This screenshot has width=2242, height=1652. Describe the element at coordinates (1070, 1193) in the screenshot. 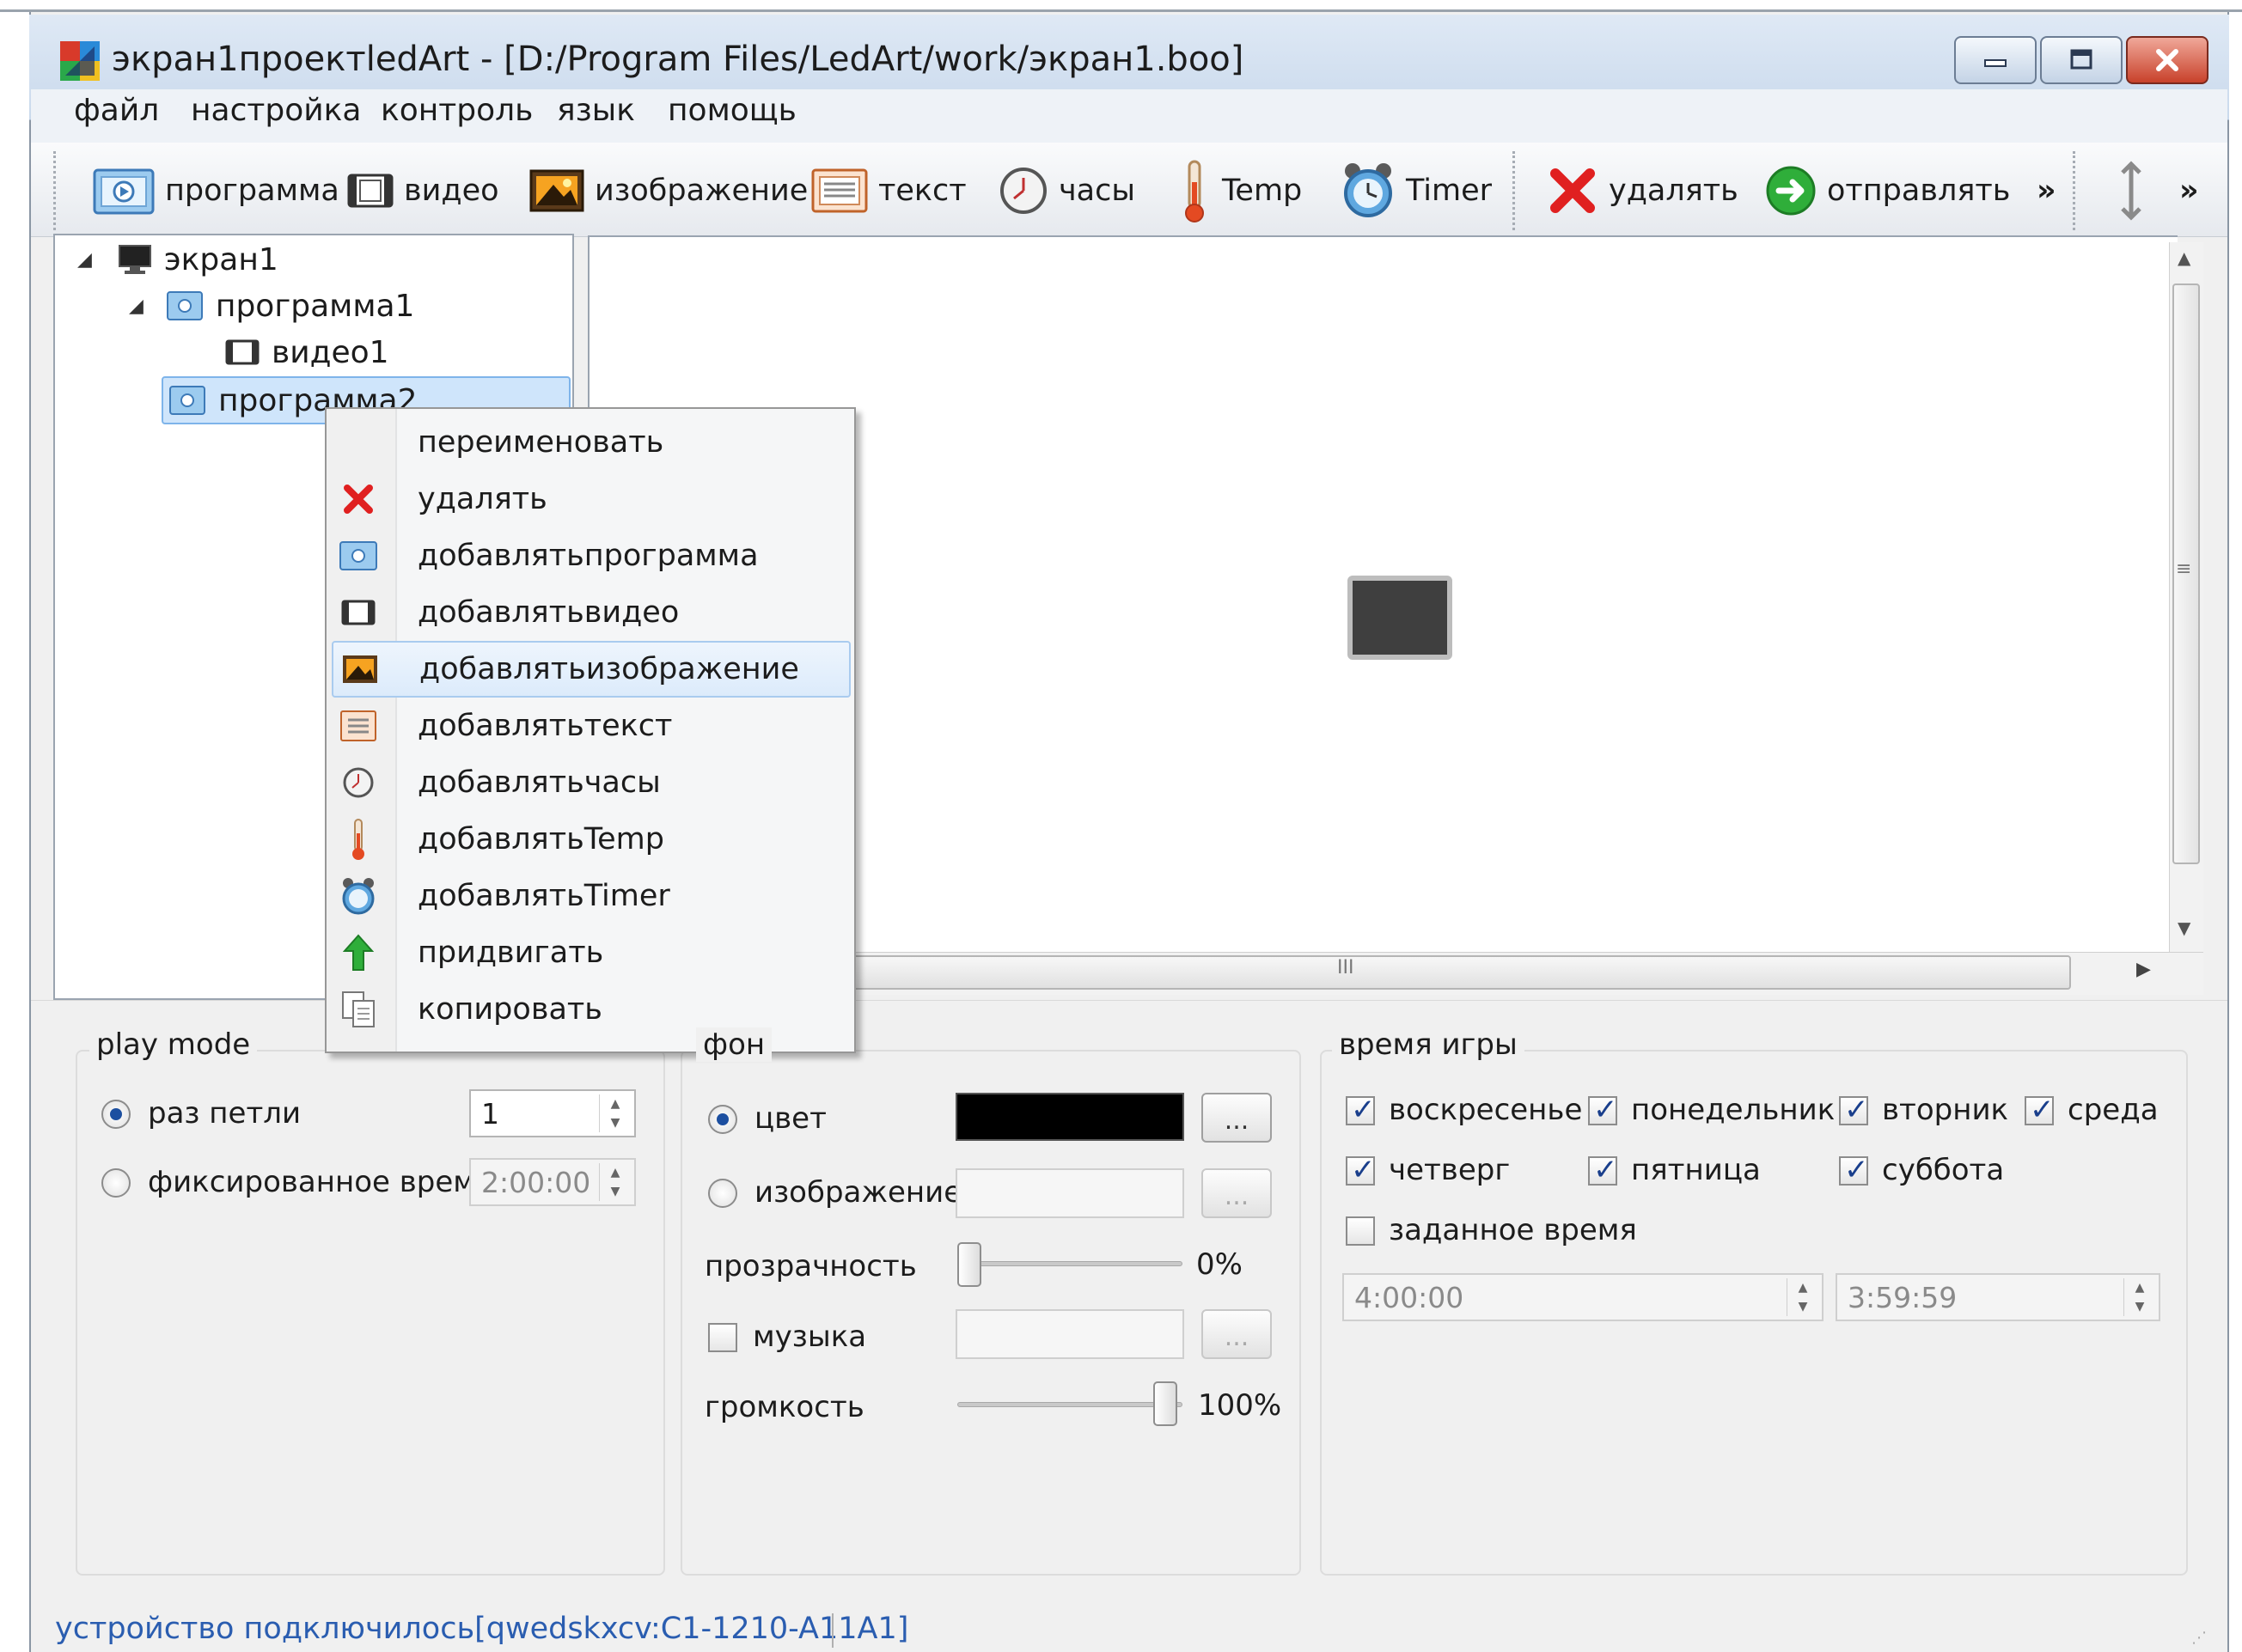

I see `image-path-field` at that location.